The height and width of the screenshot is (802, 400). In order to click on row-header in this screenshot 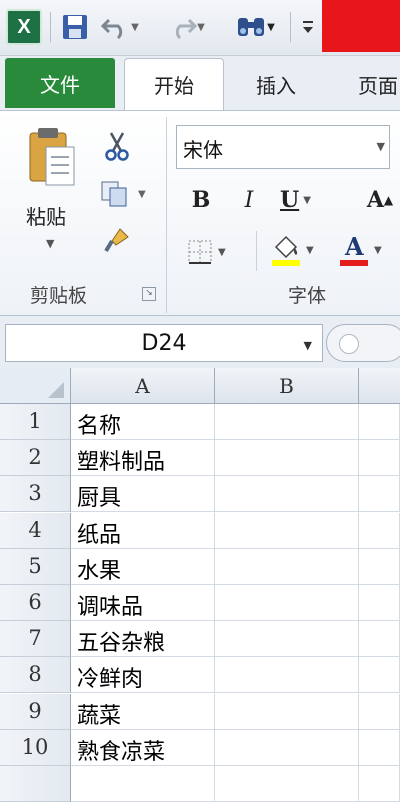, I will do `click(35, 784)`.